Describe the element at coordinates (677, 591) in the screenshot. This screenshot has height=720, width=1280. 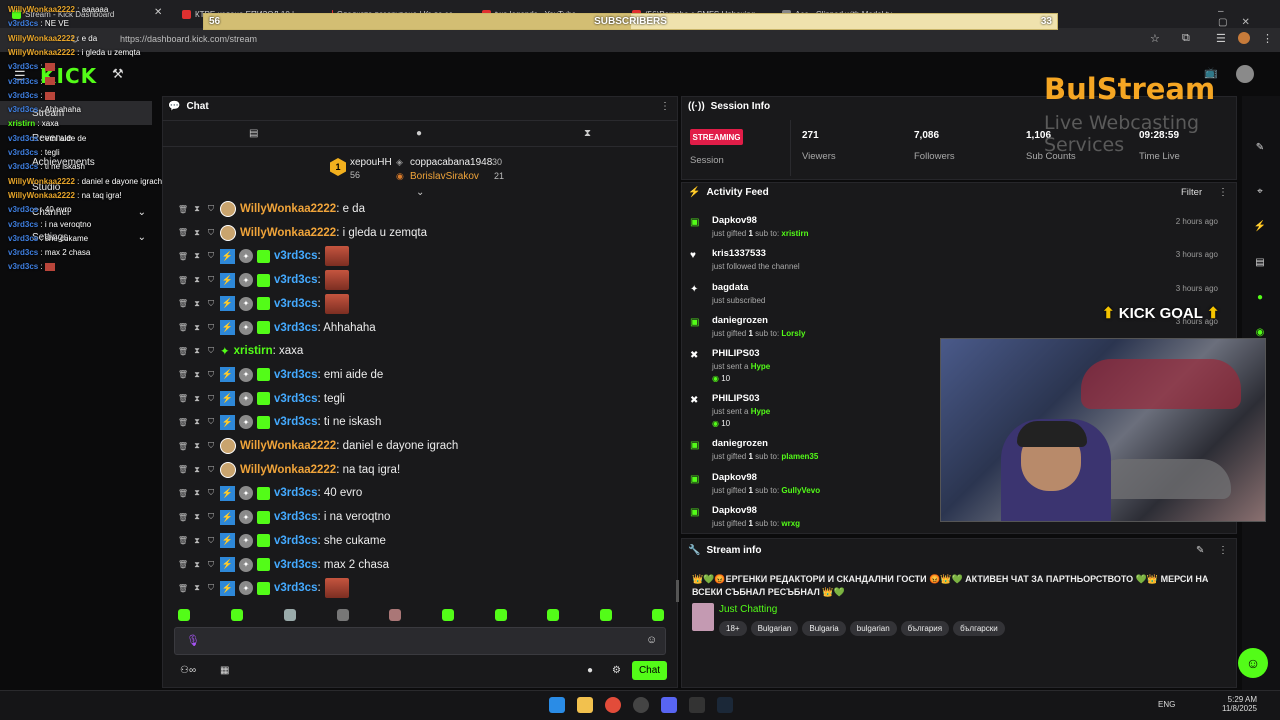
I see `chat-scrollbar` at that location.